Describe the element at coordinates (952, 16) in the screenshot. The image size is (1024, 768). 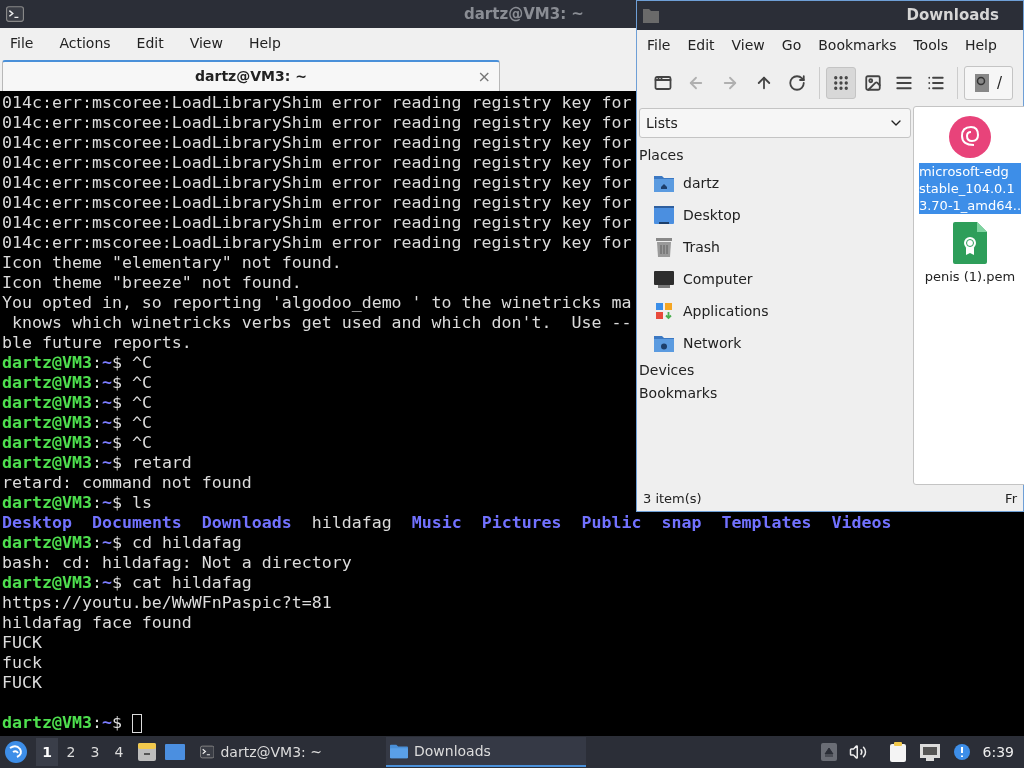
I see `window-title: Downloads` at that location.